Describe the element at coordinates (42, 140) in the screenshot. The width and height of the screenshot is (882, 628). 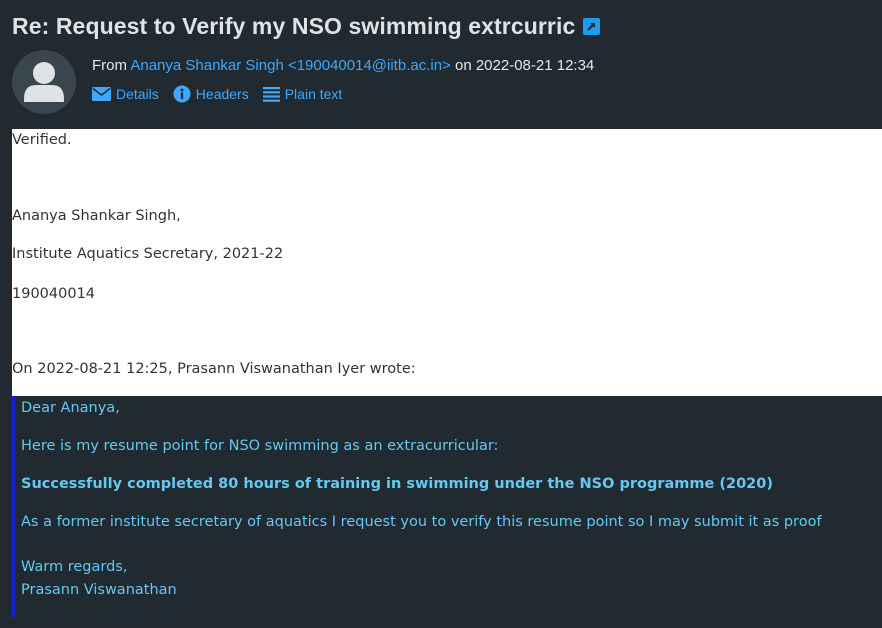
I see `body-line-verified: Verified.` at that location.